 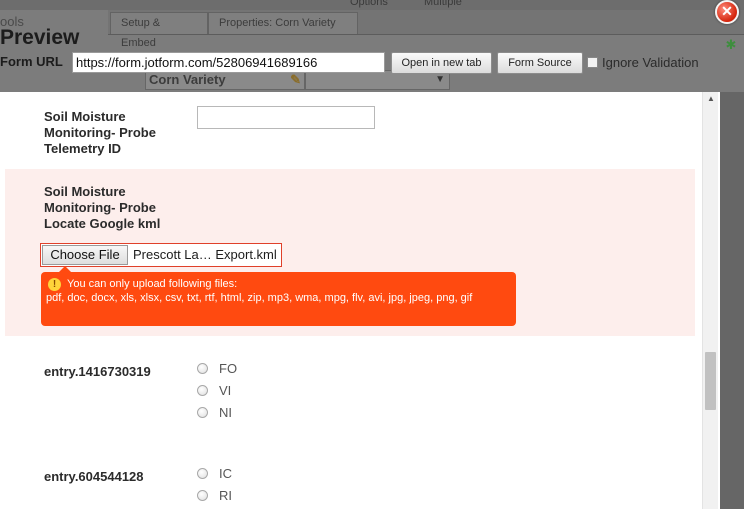 What do you see at coordinates (283, 23) in the screenshot?
I see `tab-properties: Properties: Corn Variety` at bounding box center [283, 23].